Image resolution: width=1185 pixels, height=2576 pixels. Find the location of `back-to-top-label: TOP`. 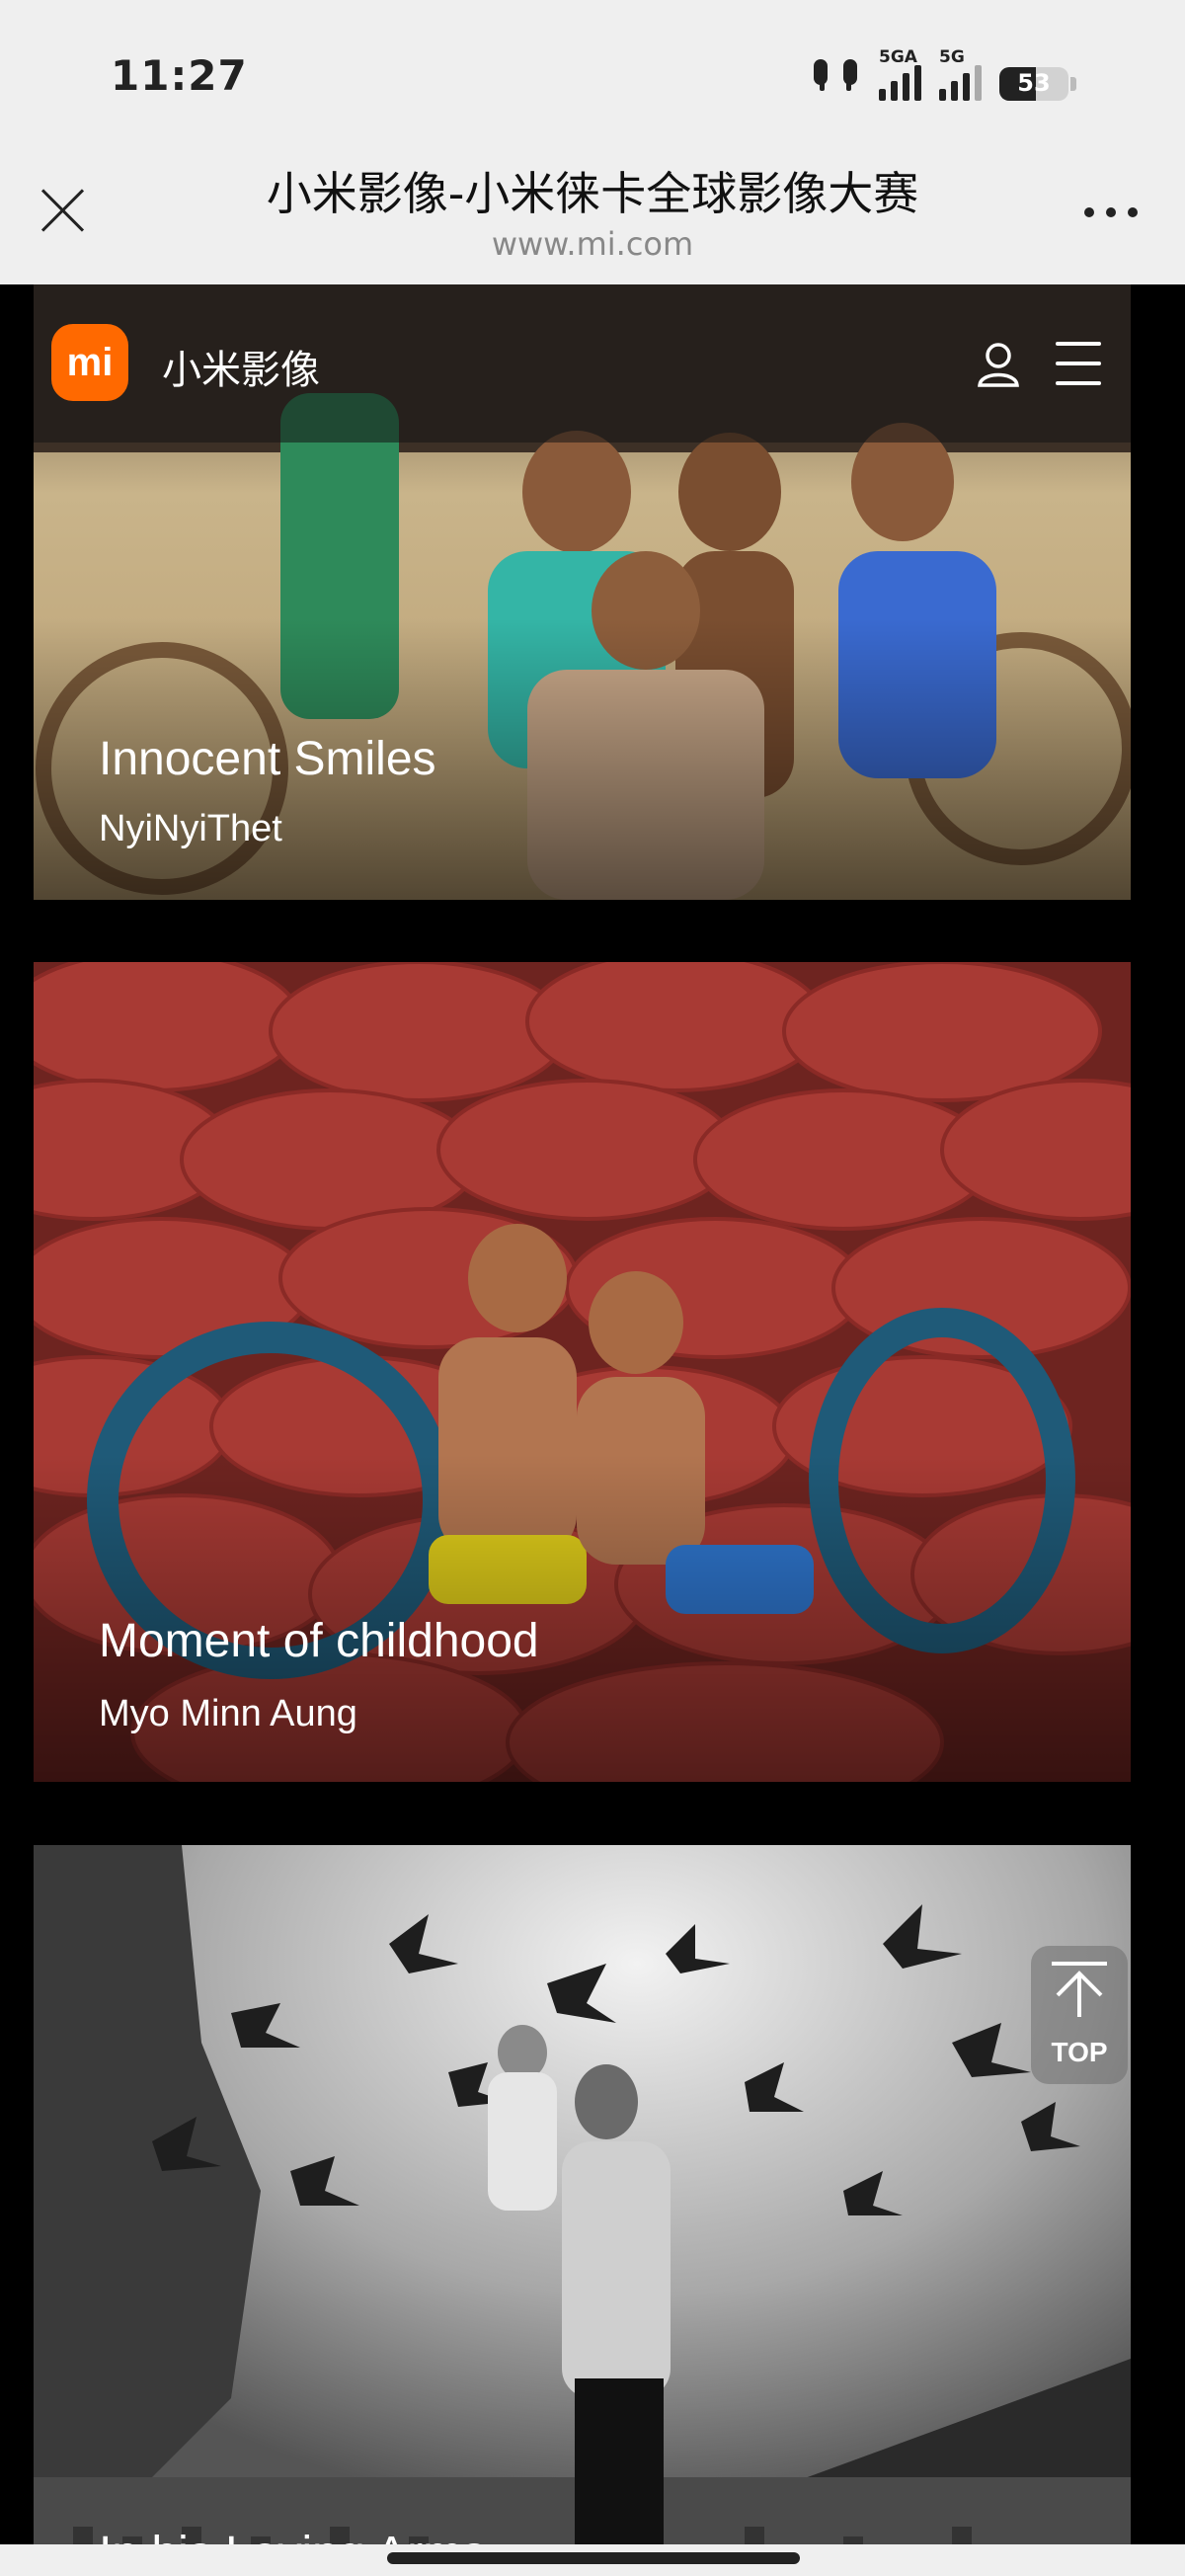

back-to-top-label: TOP is located at coordinates (1080, 2052).